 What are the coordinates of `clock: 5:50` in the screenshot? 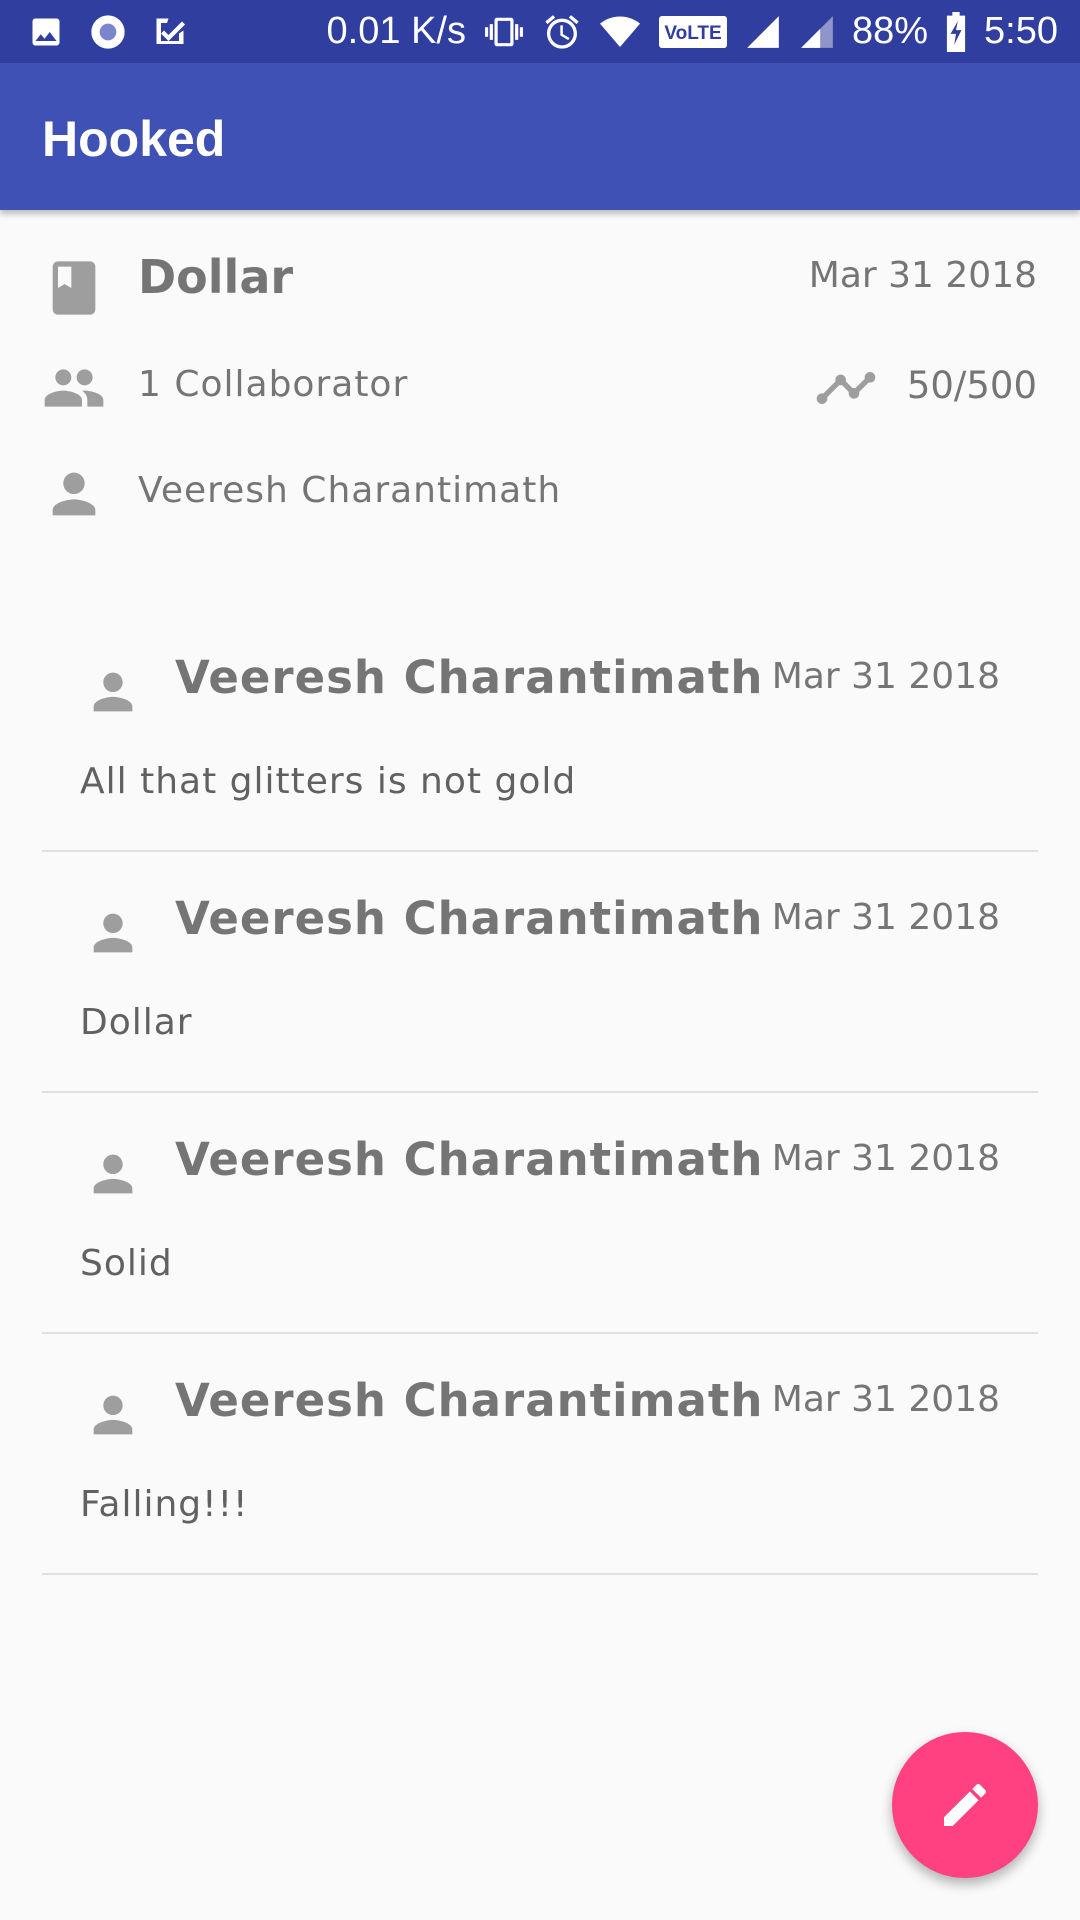 It's located at (1021, 31).